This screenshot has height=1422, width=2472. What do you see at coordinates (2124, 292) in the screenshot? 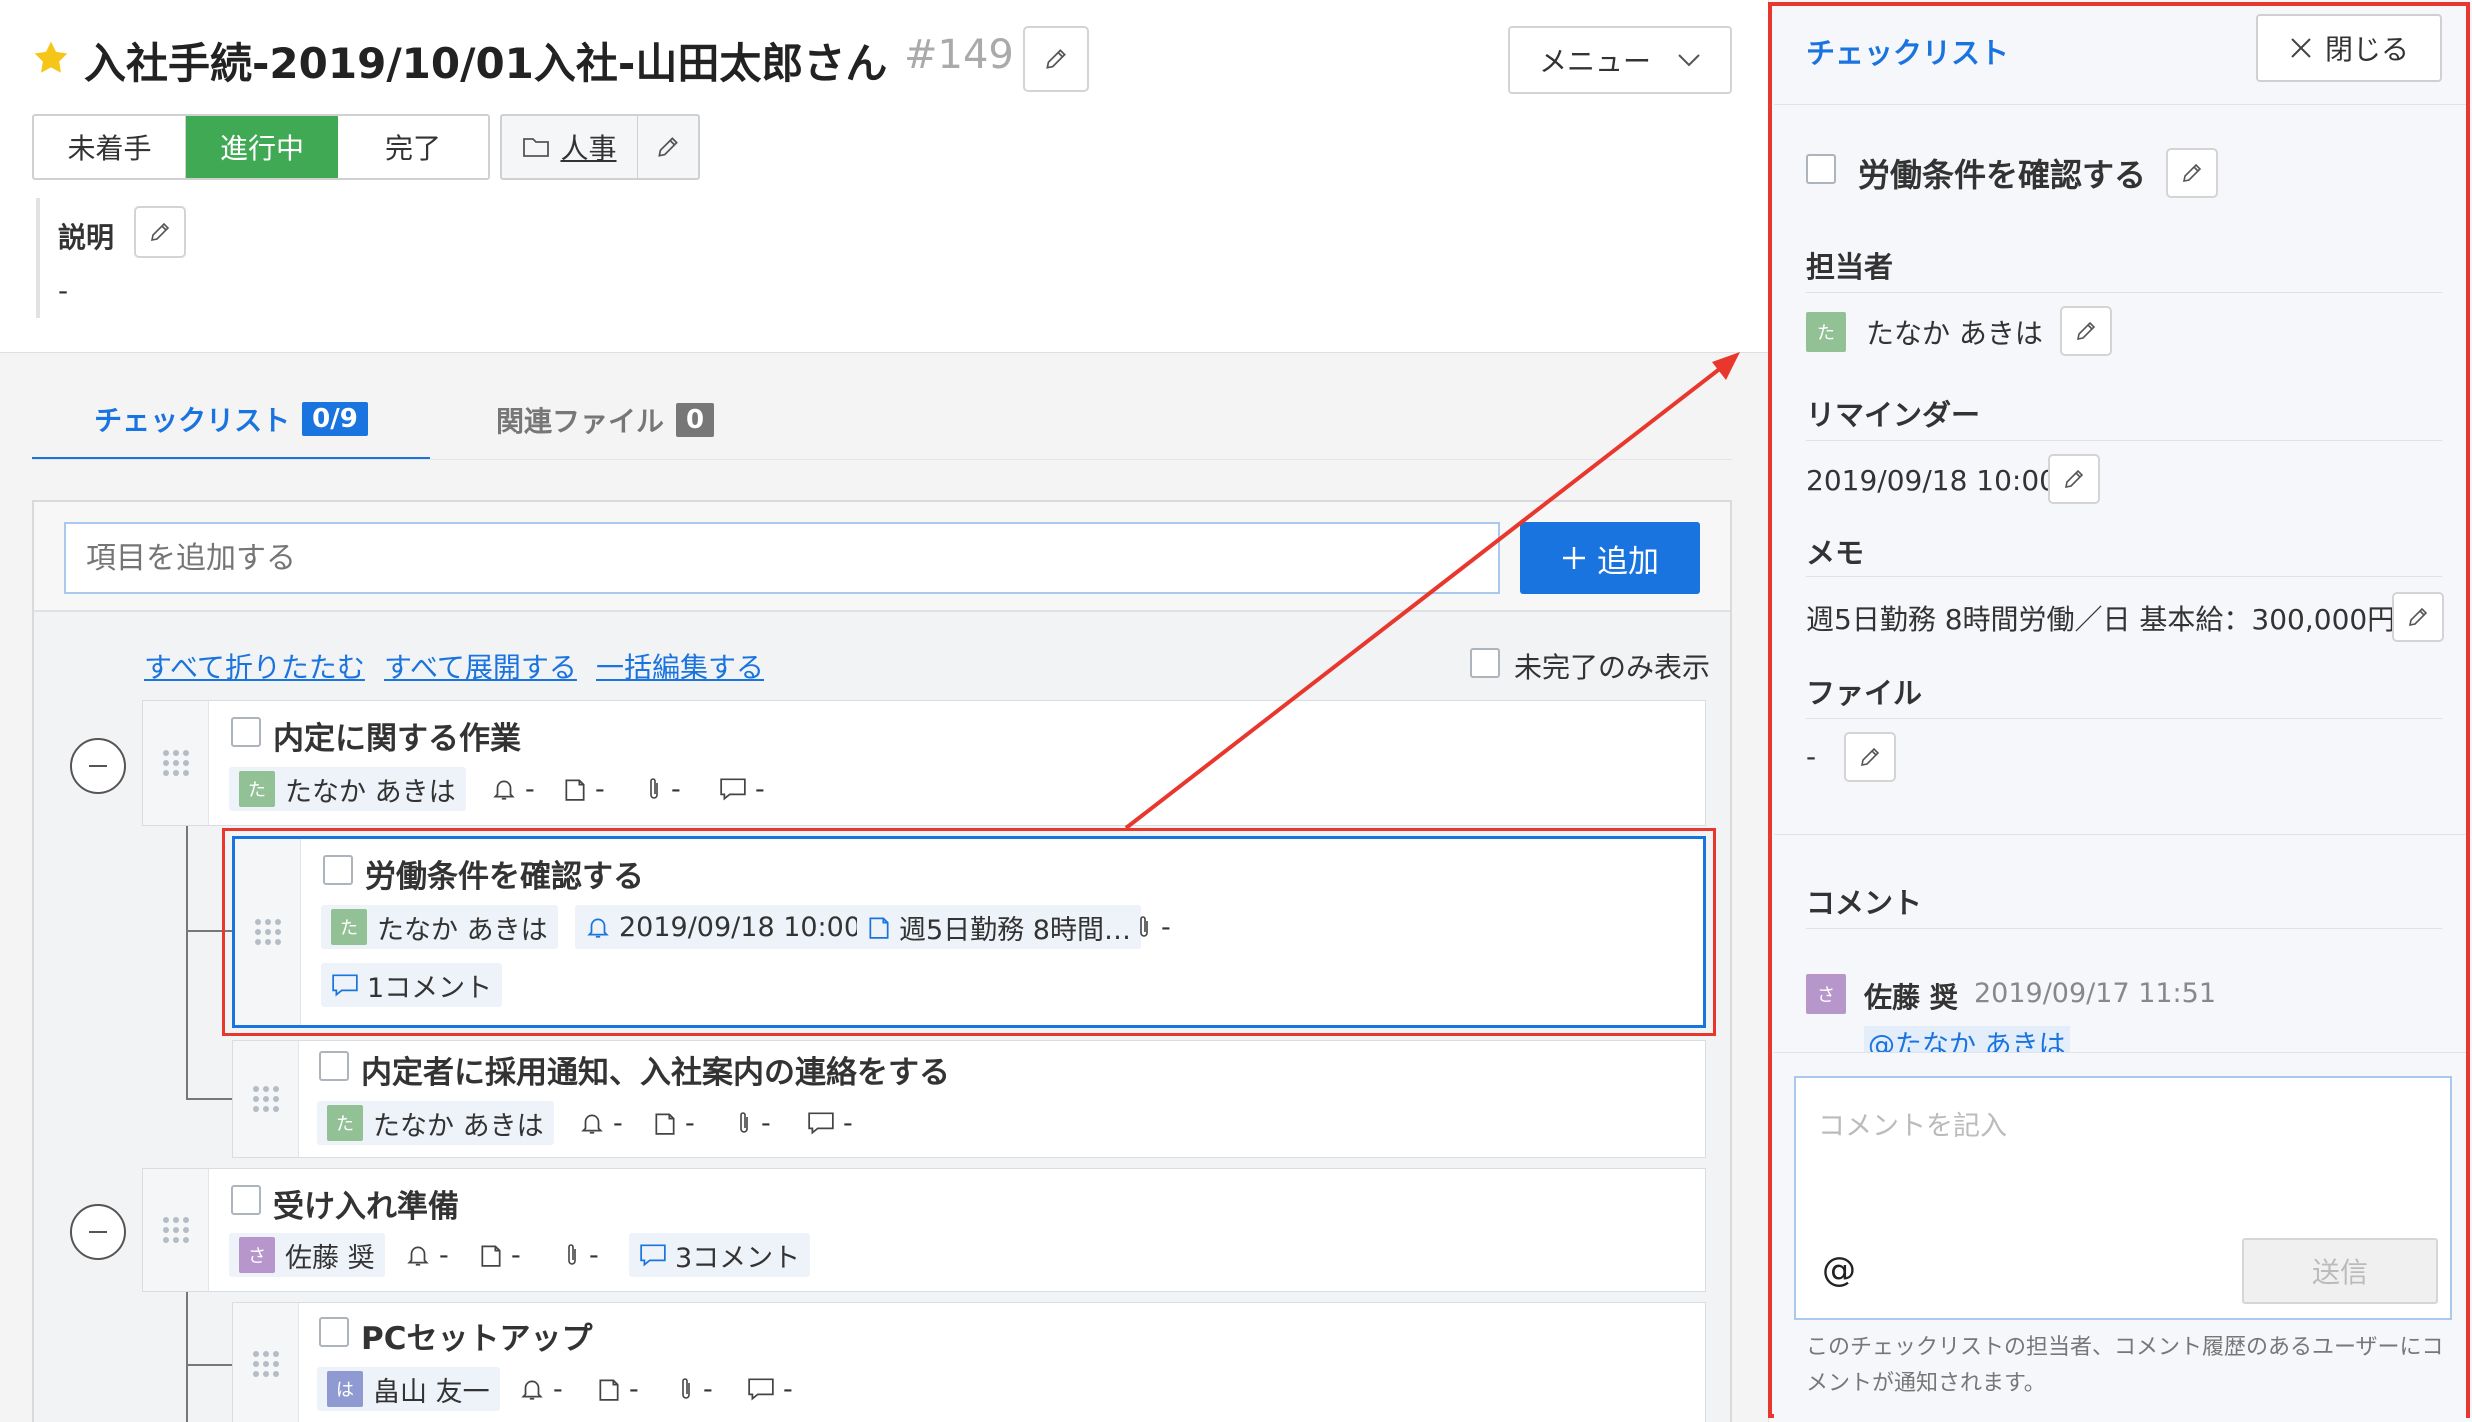
I see `assignee-divider` at bounding box center [2124, 292].